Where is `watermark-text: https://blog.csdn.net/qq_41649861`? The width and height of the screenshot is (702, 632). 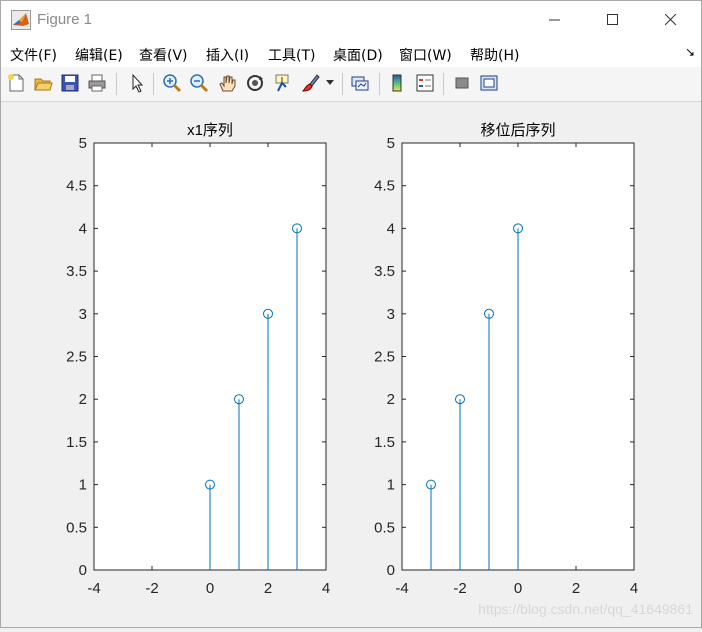
watermark-text: https://blog.csdn.net/qq_41649861 is located at coordinates (585, 609).